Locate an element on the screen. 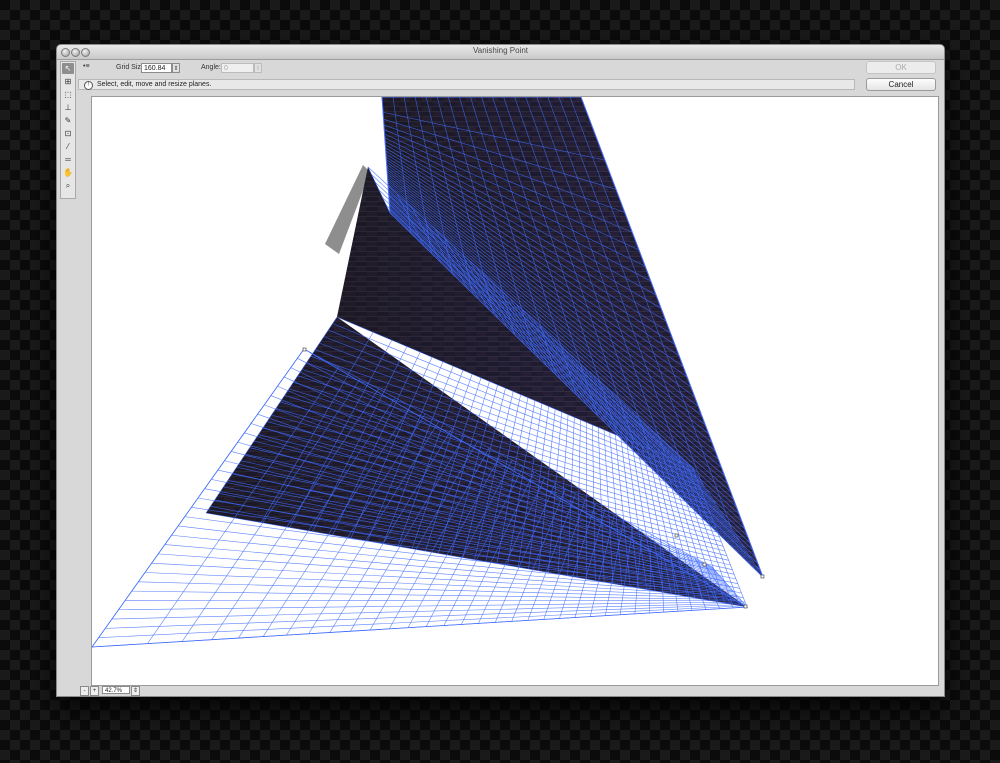 The height and width of the screenshot is (763, 1000). zoom-in-button: + is located at coordinates (94, 691).